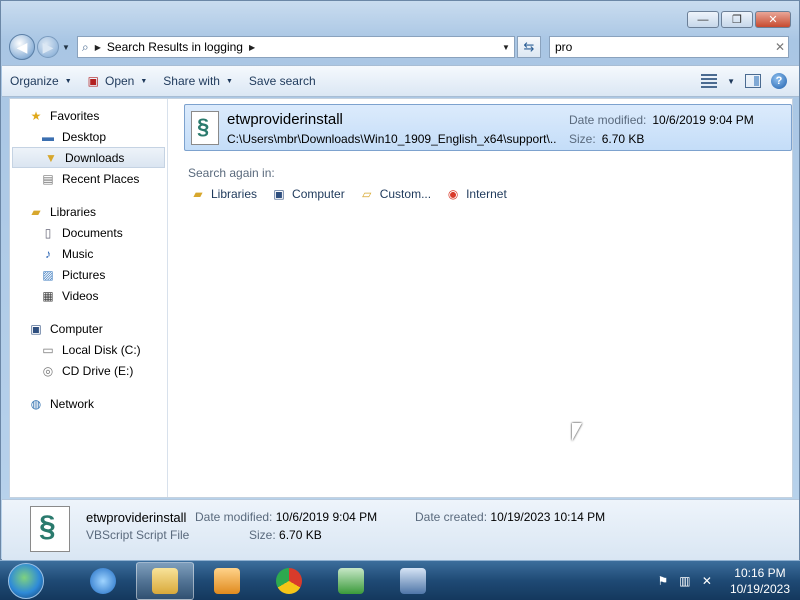 The width and height of the screenshot is (800, 600). What do you see at coordinates (48, 136) in the screenshot?
I see `desktop-icon: ▬` at bounding box center [48, 136].